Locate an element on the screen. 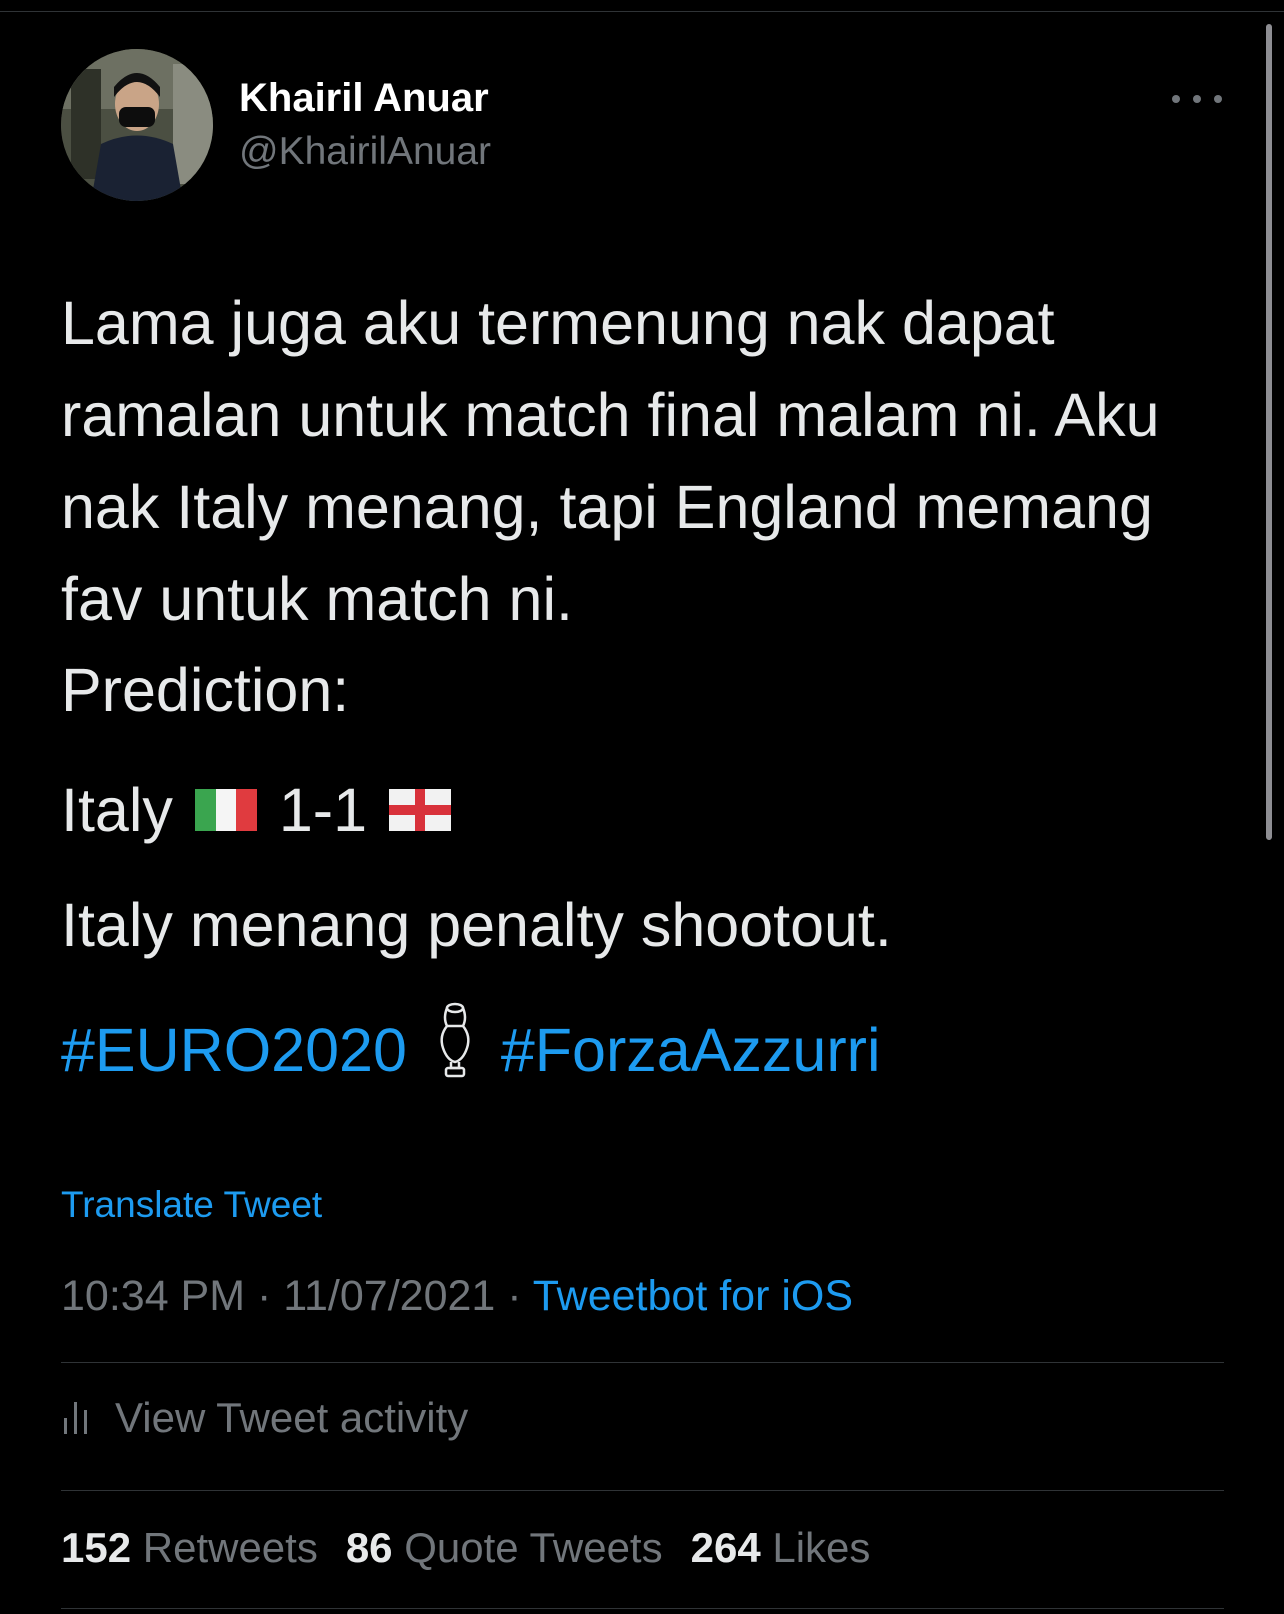 The image size is (1284, 1614). scrollbar is located at coordinates (1269, 432).